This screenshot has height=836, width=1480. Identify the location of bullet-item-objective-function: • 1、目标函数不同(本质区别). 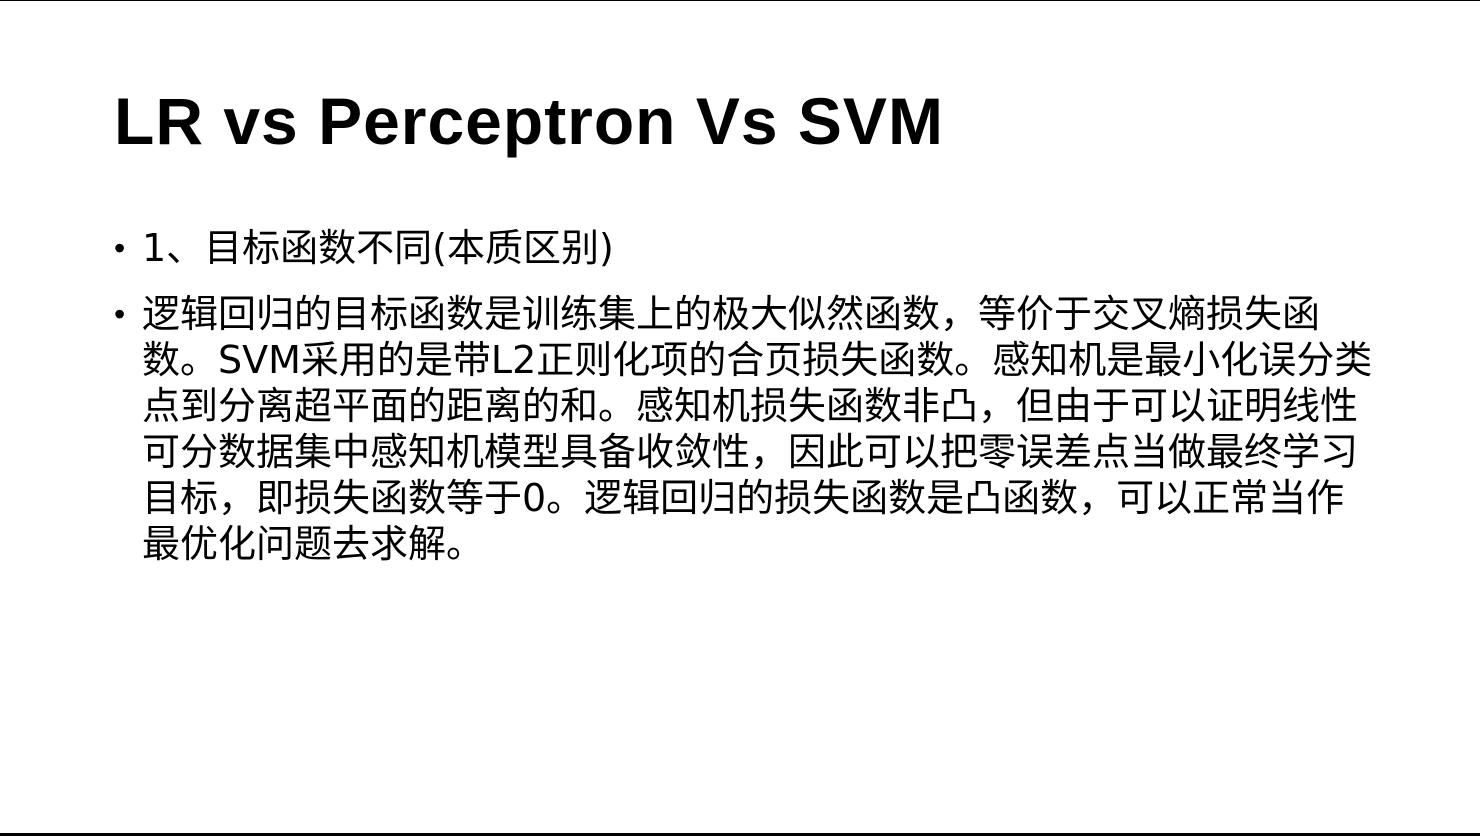
(744, 248).